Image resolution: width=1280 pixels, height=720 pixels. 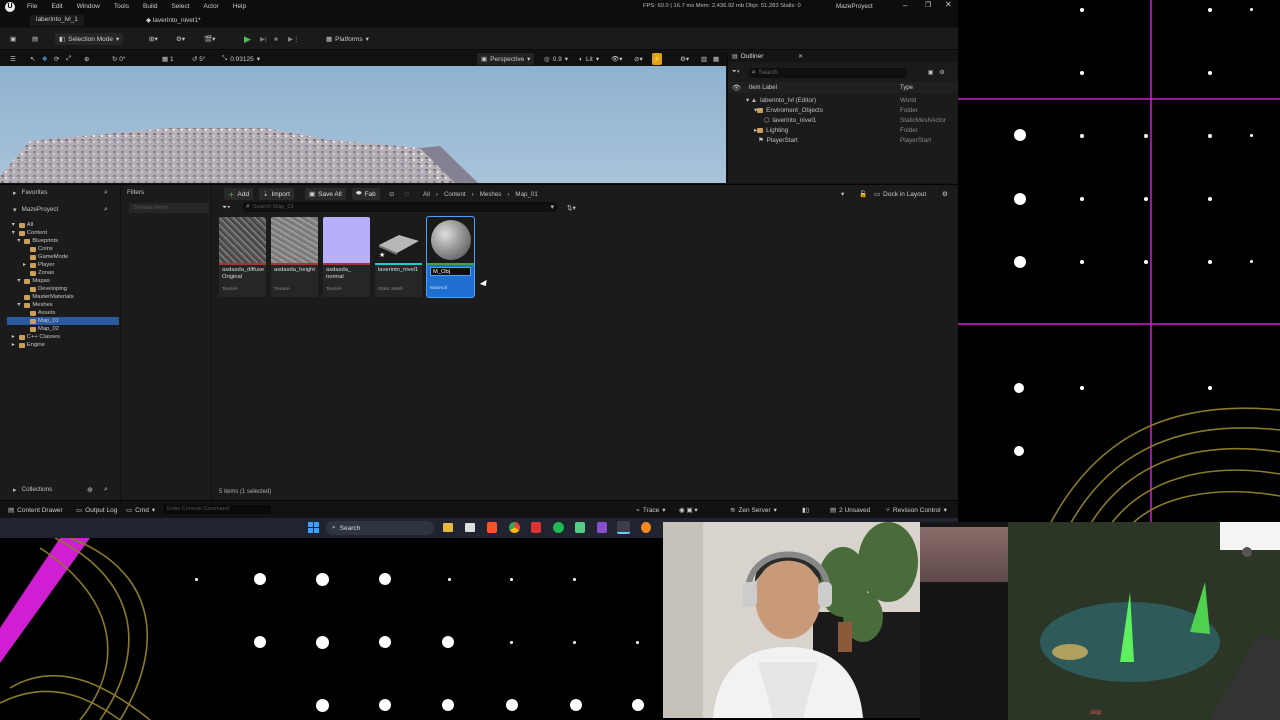 I want to click on project-search-icon: ⌕, so click(x=106, y=210).